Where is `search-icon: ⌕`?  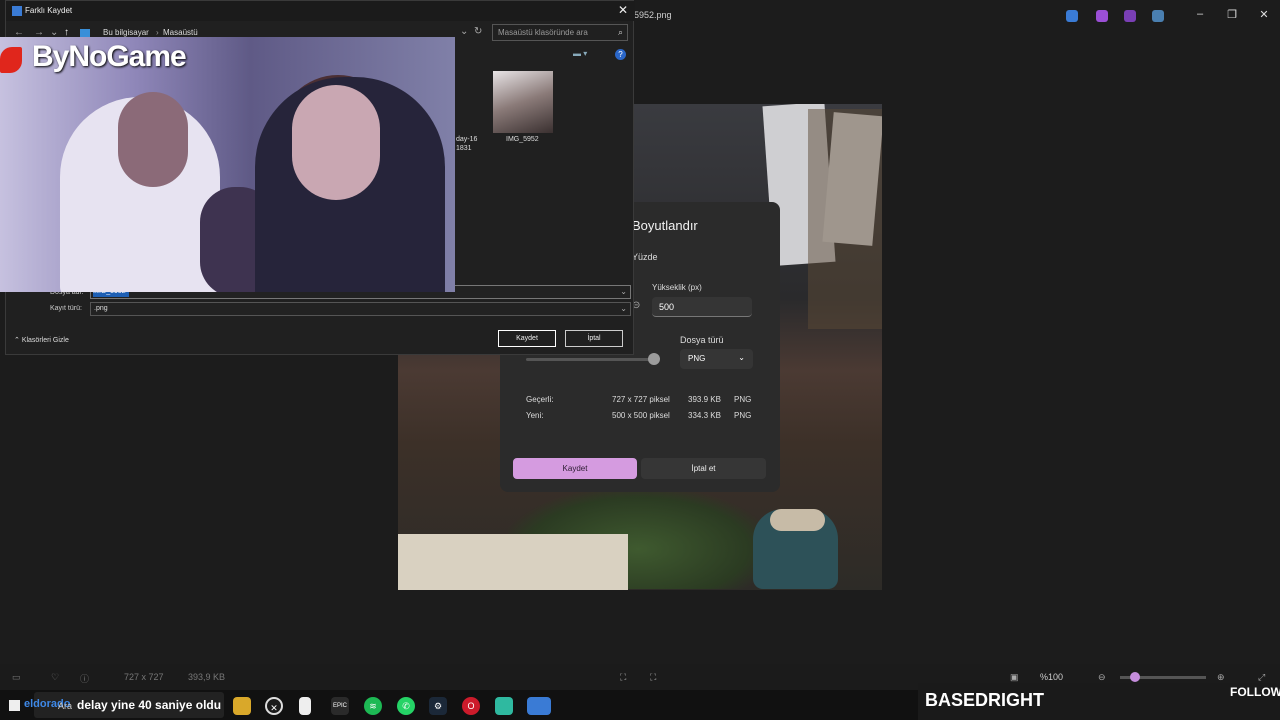 search-icon: ⌕ is located at coordinates (620, 32).